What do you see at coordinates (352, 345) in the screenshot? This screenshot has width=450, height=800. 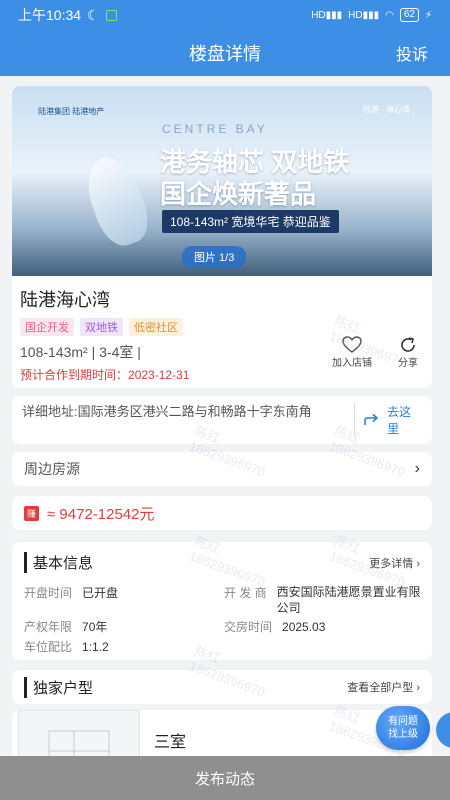 I see `heart-icon` at bounding box center [352, 345].